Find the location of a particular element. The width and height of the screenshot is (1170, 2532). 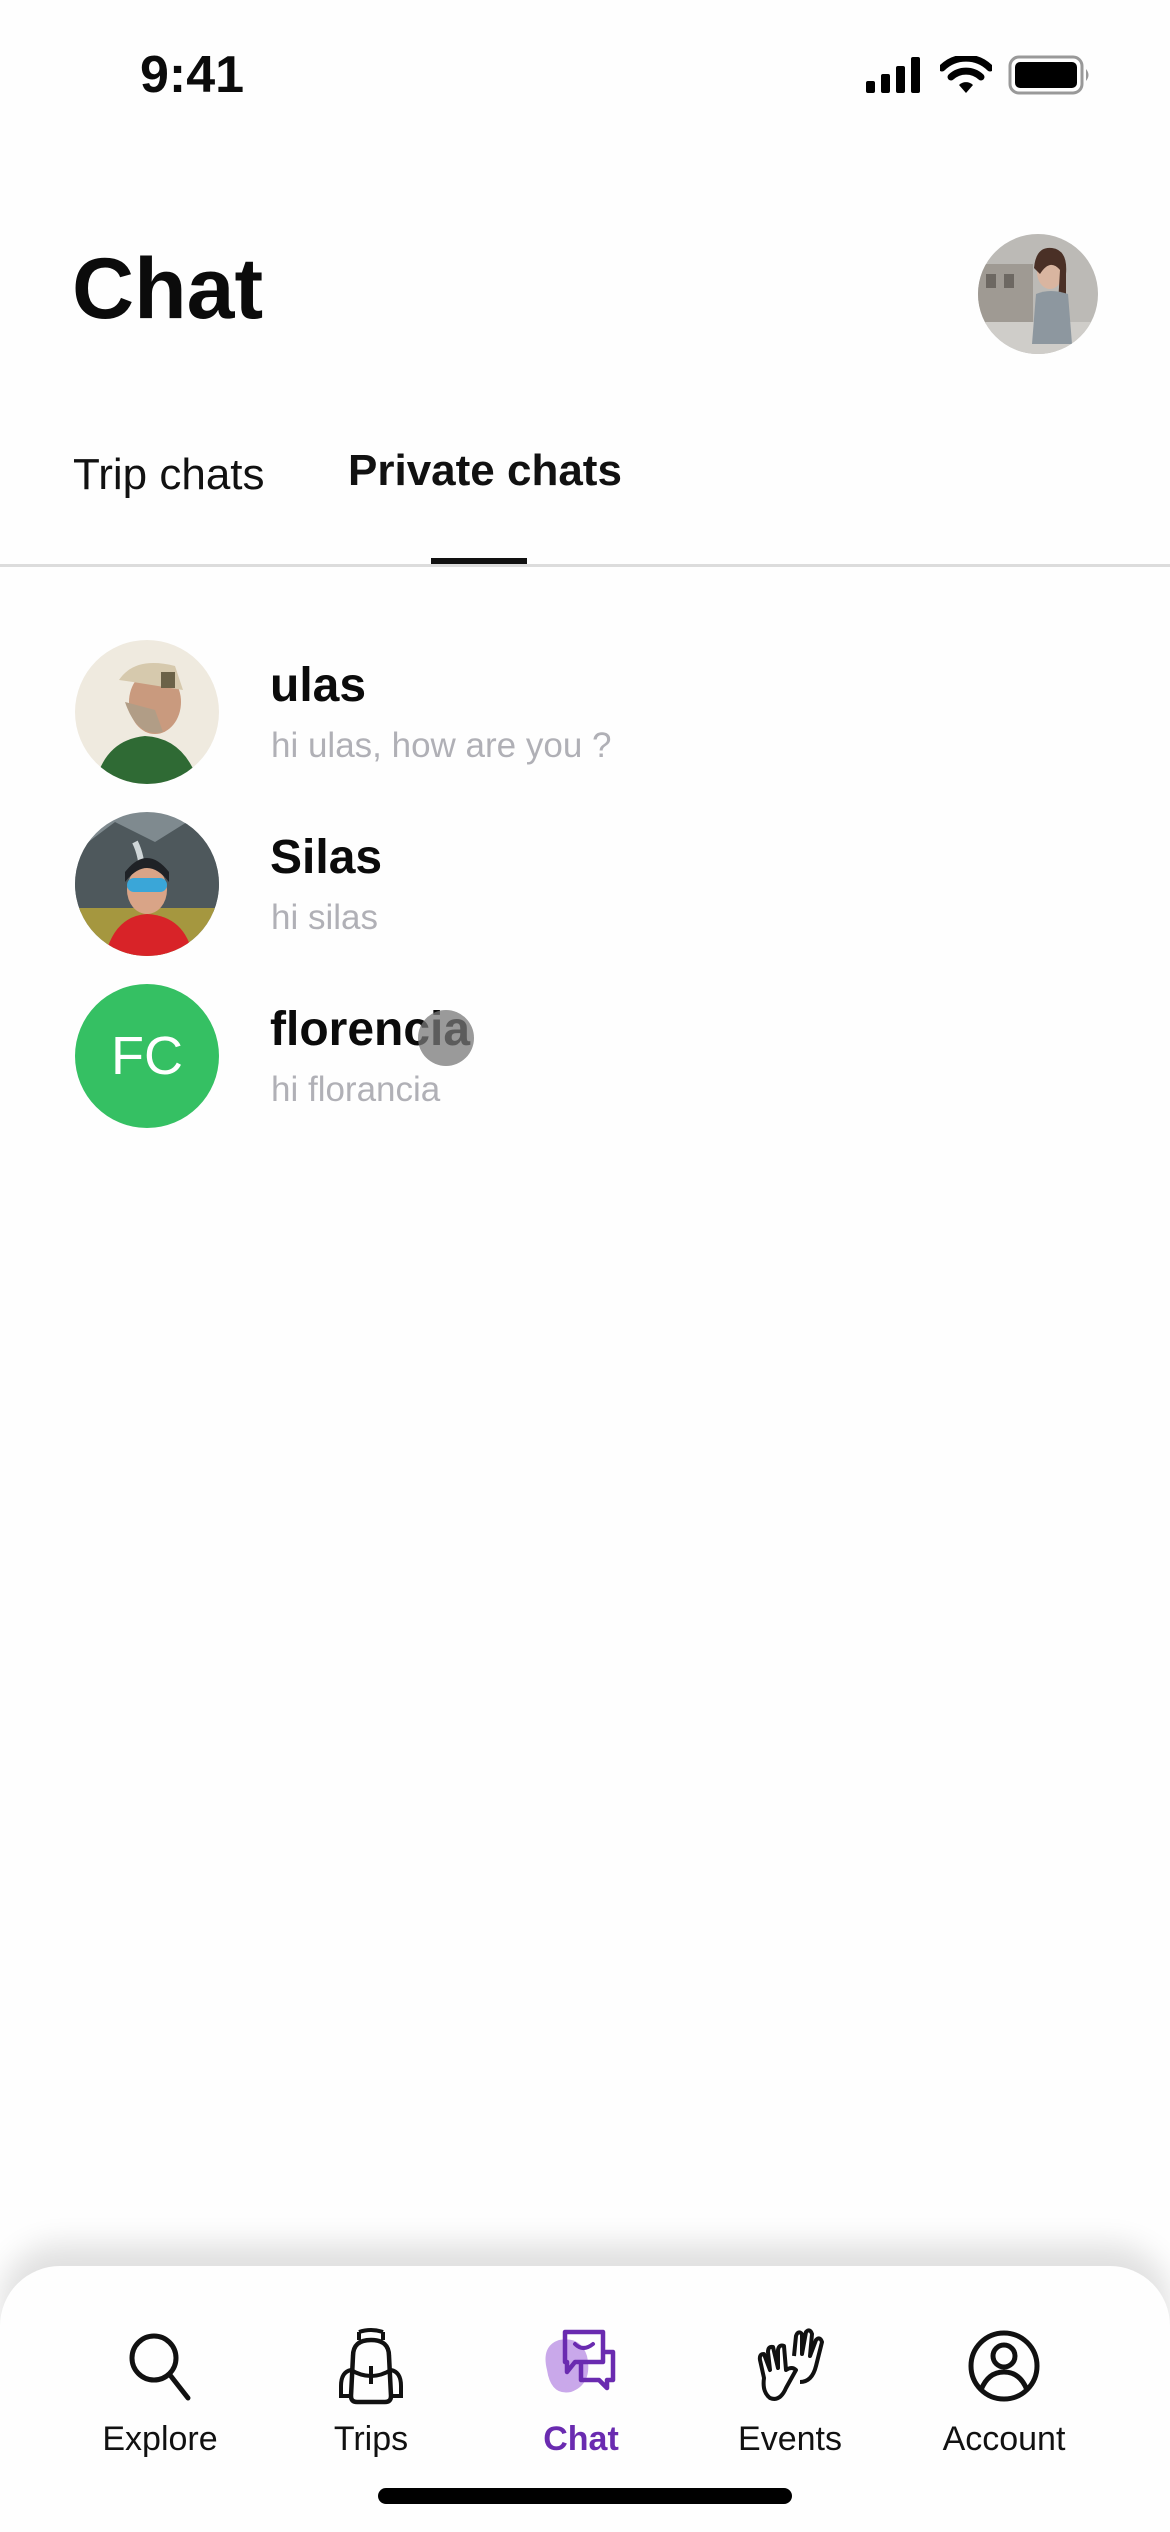

nav-label: Account is located at coordinates (1004, 2439).